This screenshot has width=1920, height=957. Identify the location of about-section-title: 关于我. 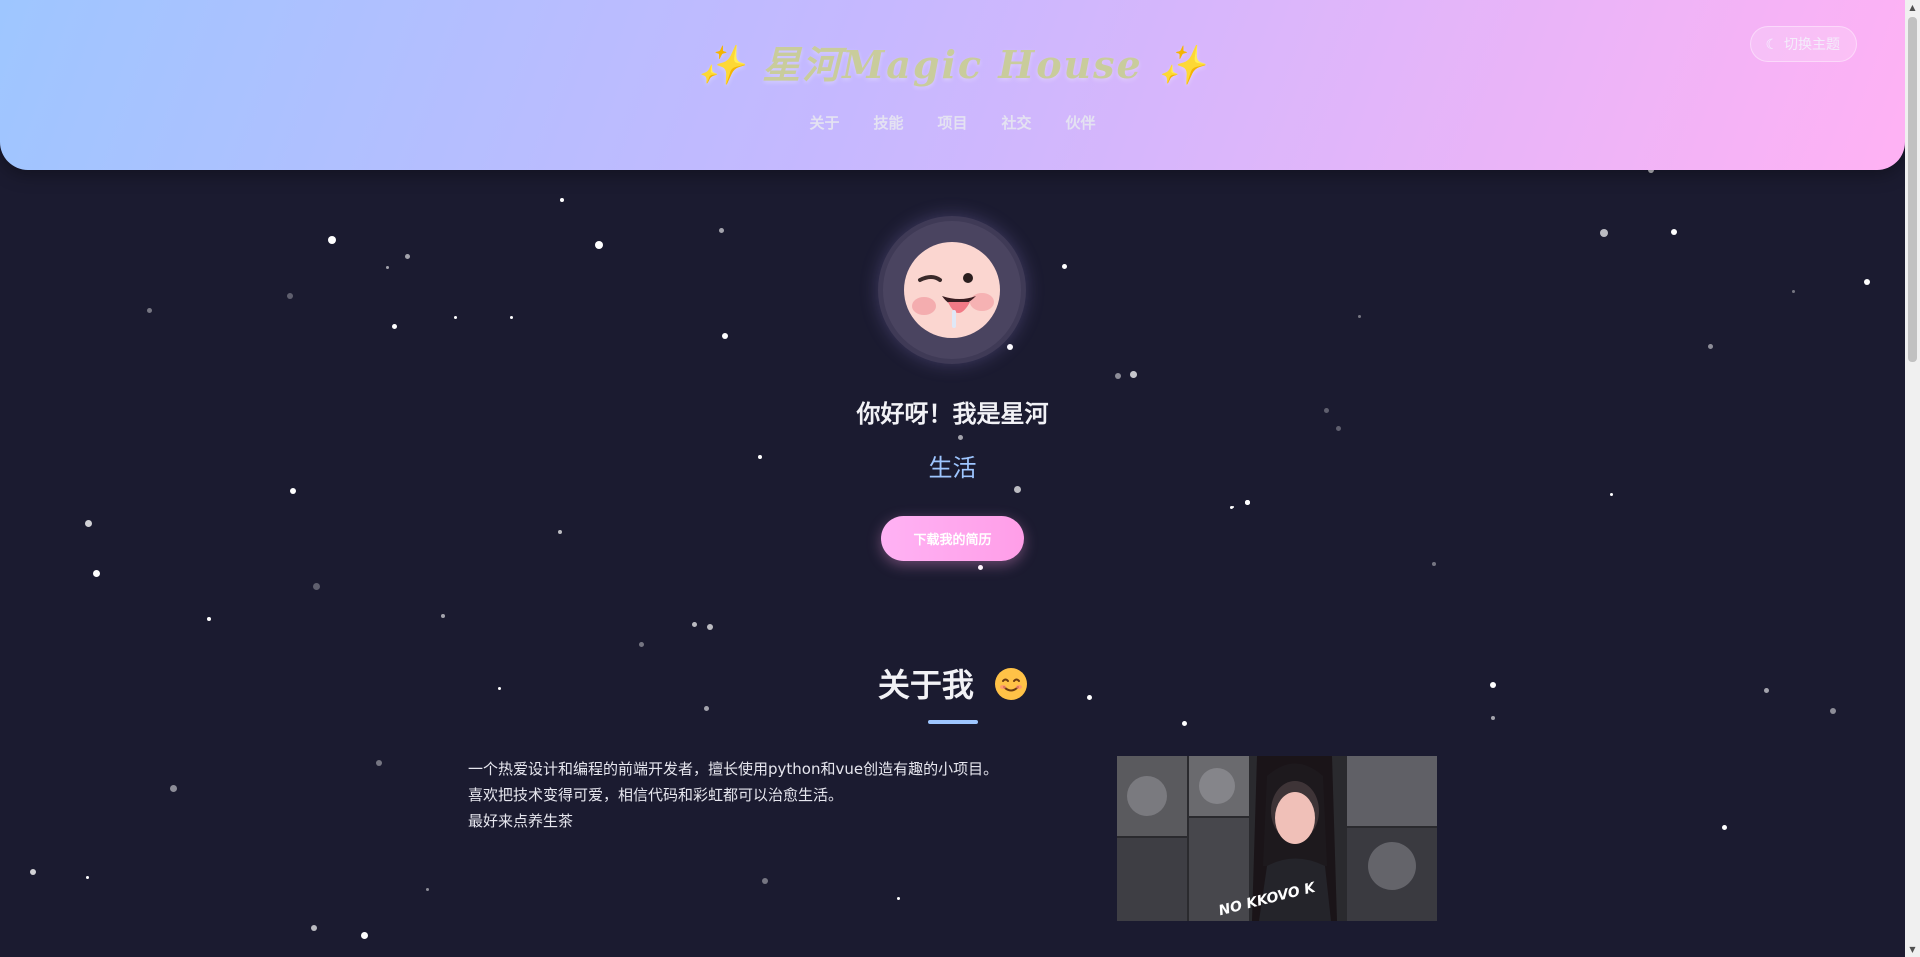
(952, 683).